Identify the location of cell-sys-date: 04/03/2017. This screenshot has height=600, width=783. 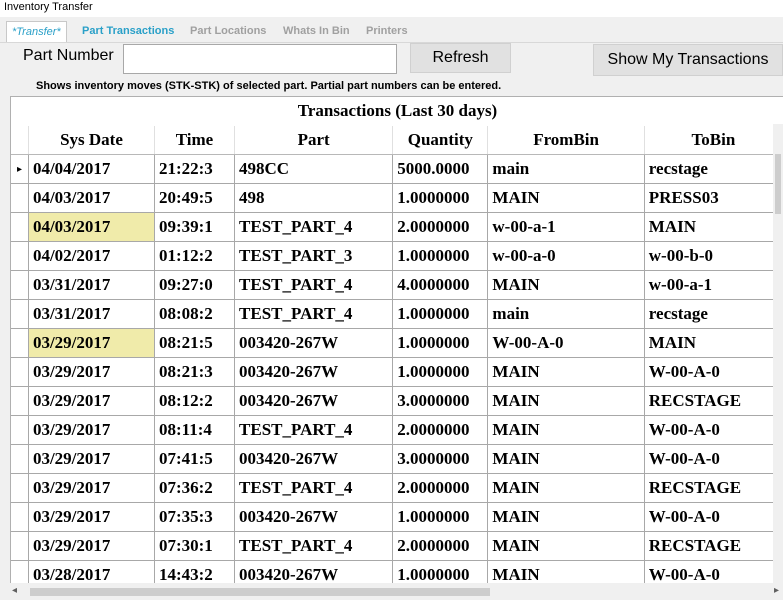
(91, 227).